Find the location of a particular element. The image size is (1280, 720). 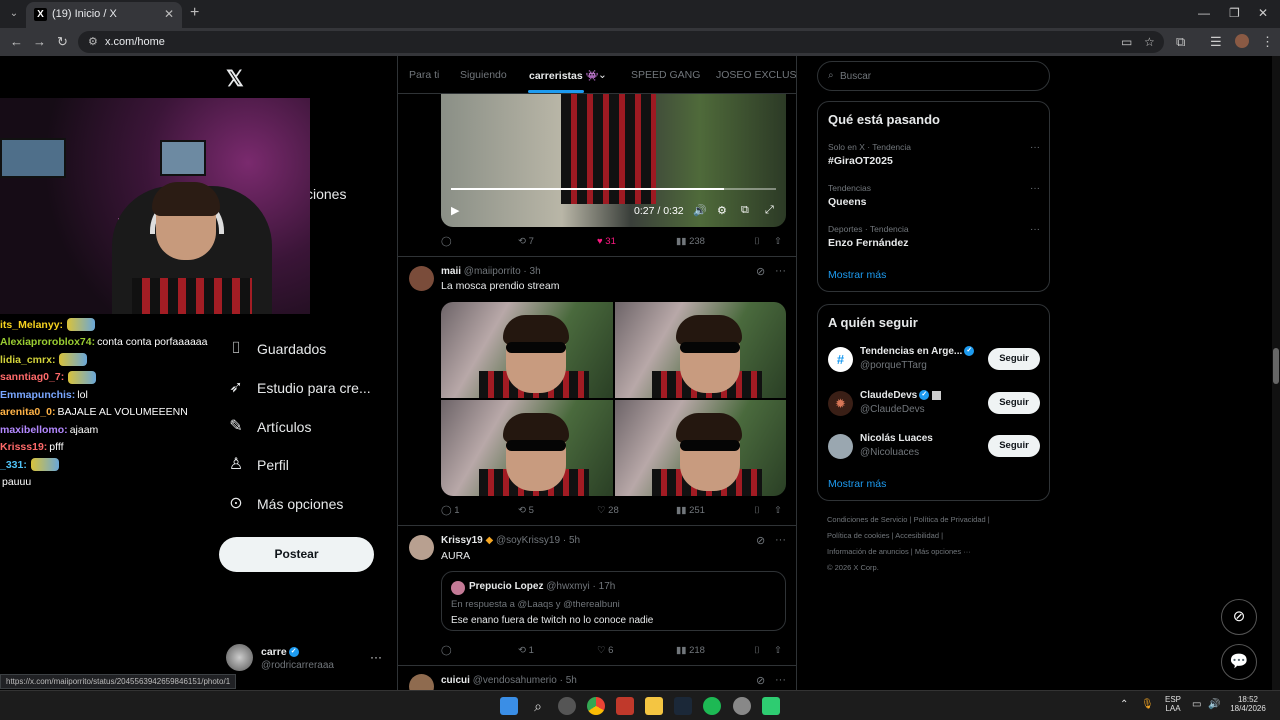

tweet-time: 3h is located at coordinates (535, 271).